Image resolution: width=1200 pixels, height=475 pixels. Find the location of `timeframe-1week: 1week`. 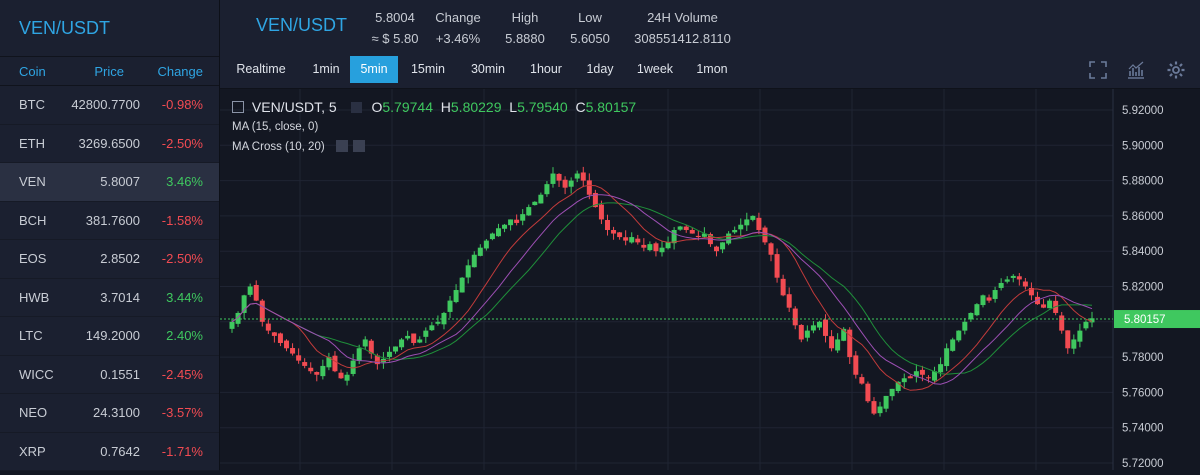

timeframe-1week: 1week is located at coordinates (655, 69).